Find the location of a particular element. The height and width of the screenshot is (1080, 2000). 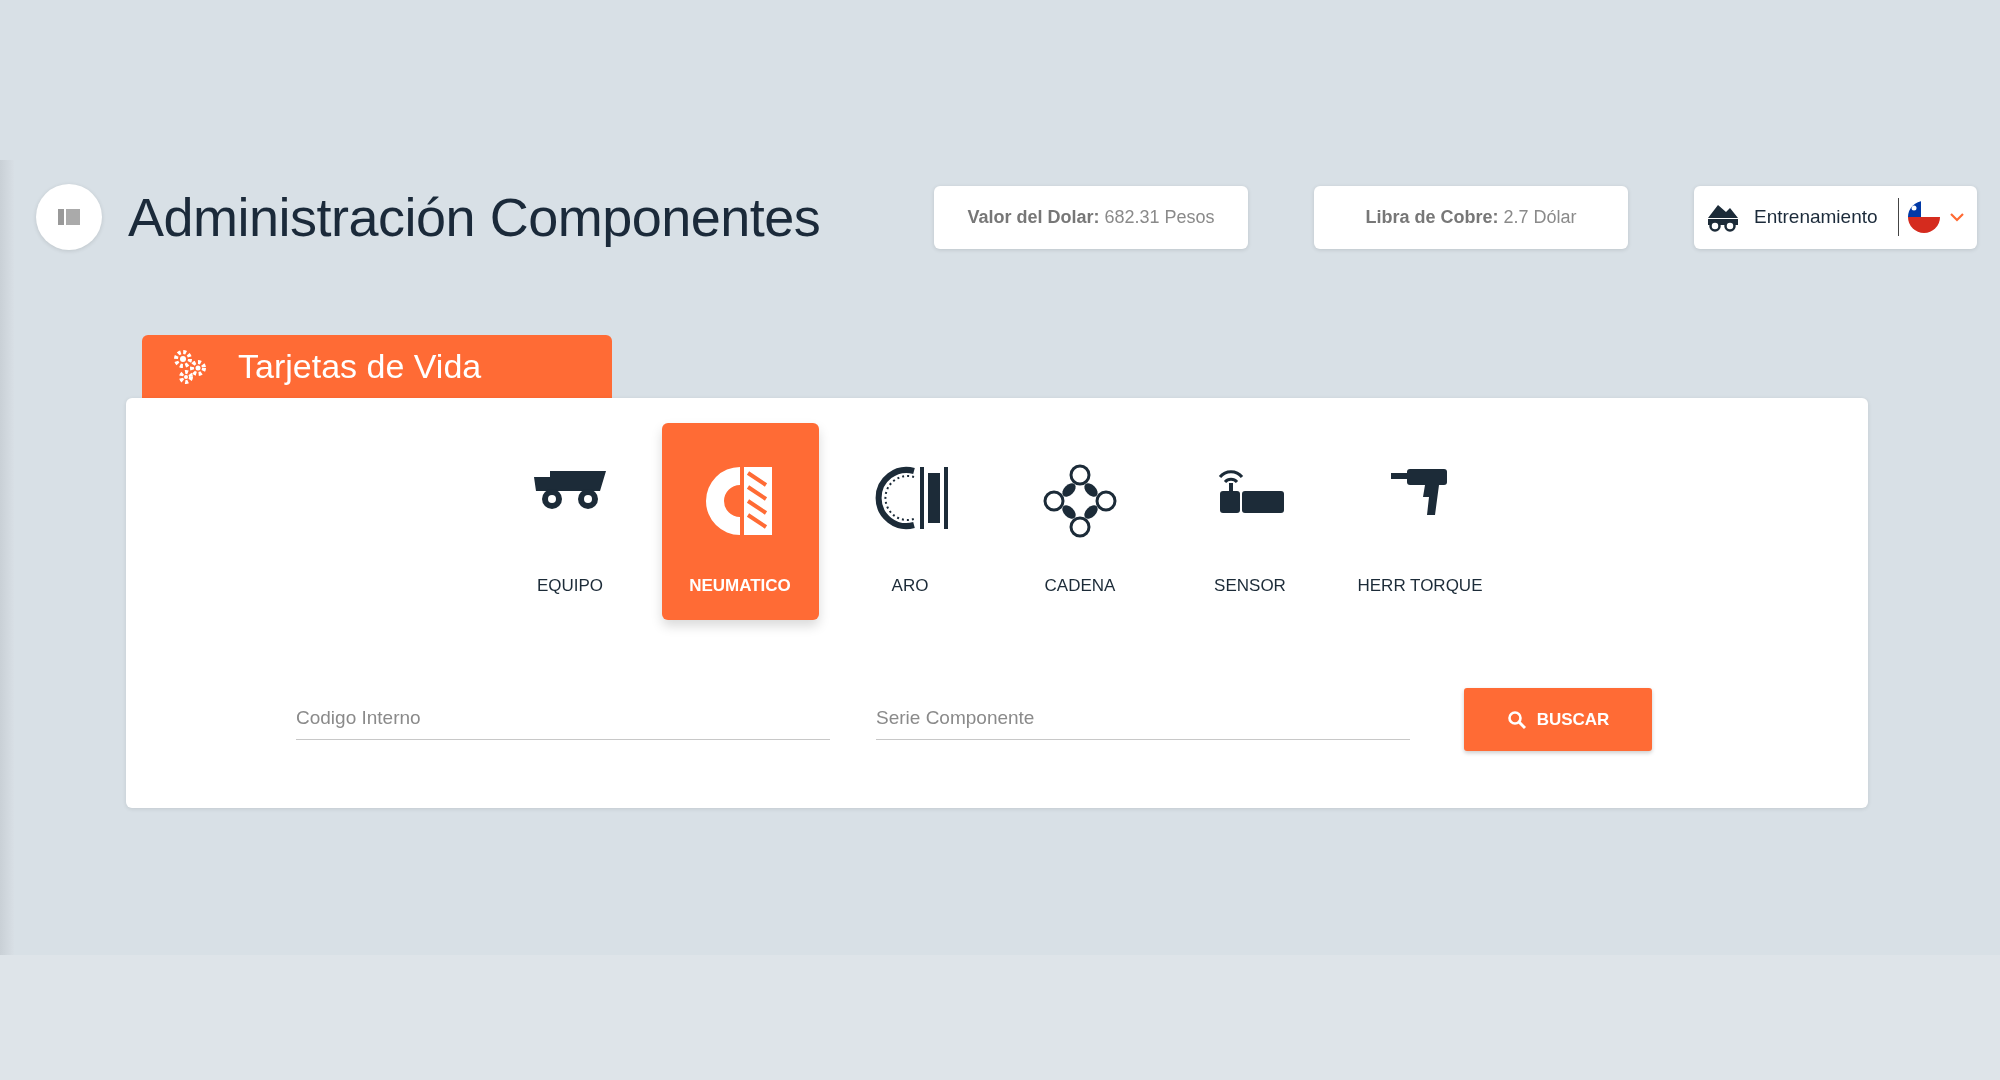

environment-selector: Entrenamiento is located at coordinates (1835, 217).